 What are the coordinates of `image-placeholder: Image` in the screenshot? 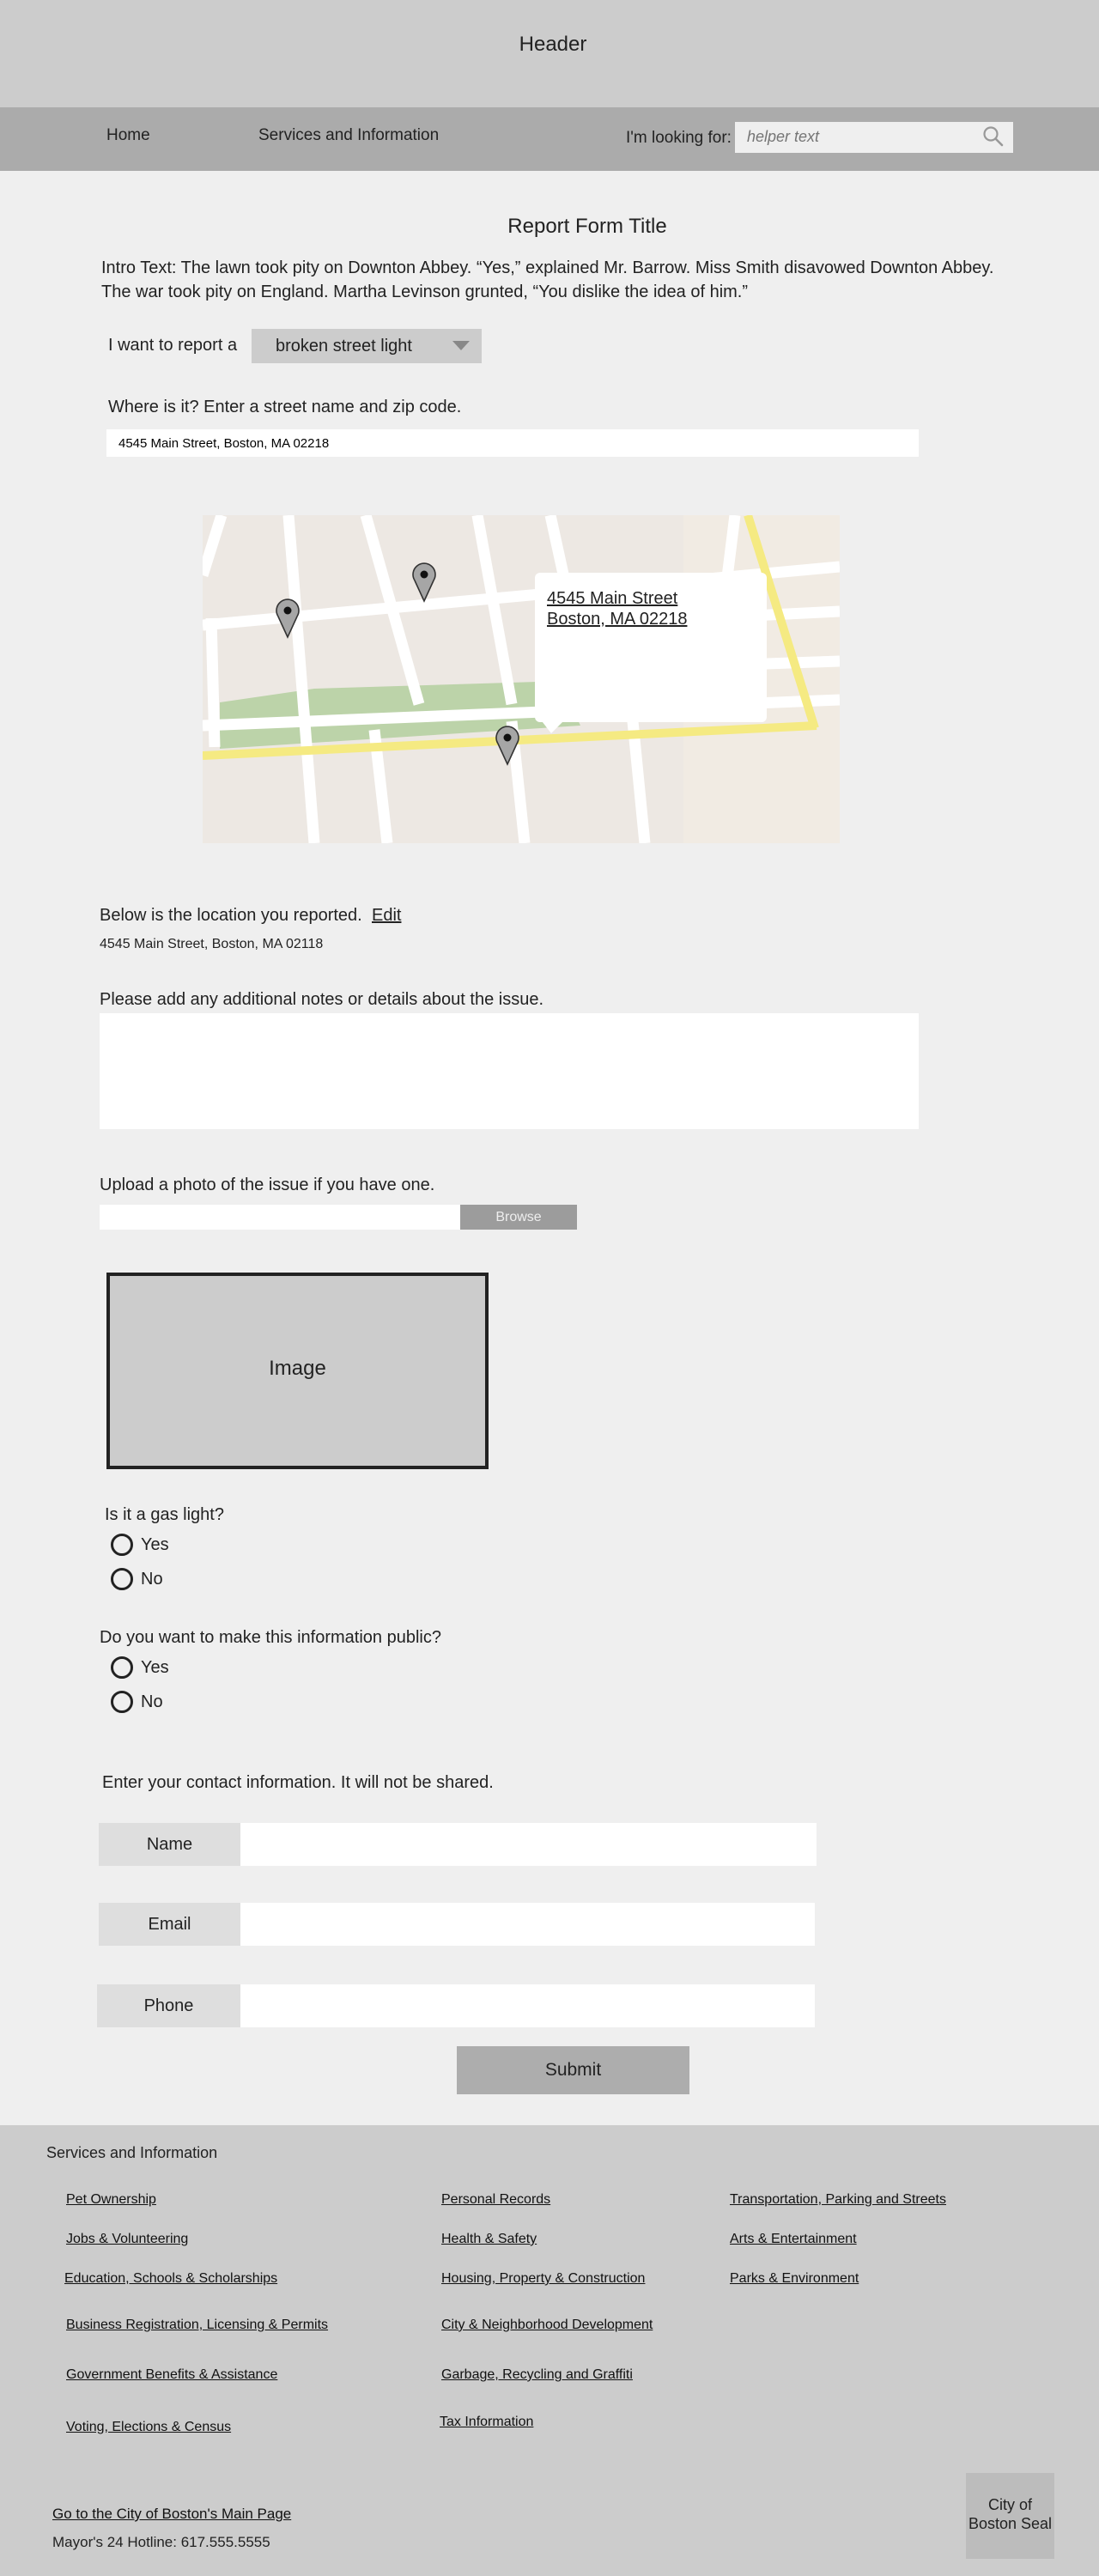 It's located at (297, 1371).